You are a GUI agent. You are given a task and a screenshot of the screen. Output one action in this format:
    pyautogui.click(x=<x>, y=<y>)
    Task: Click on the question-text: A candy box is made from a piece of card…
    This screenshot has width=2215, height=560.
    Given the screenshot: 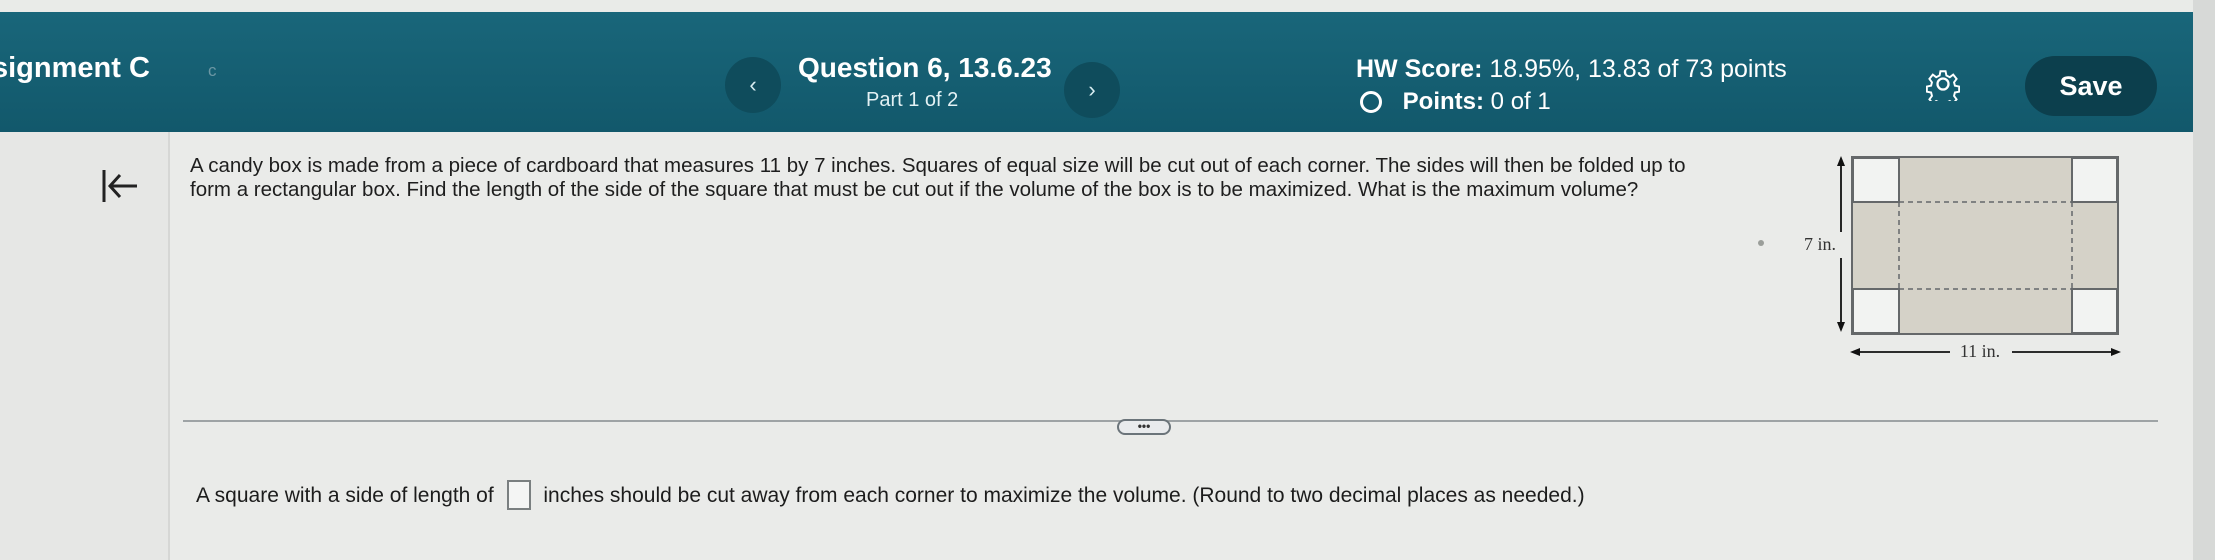 What is the action you would take?
    pyautogui.click(x=938, y=177)
    